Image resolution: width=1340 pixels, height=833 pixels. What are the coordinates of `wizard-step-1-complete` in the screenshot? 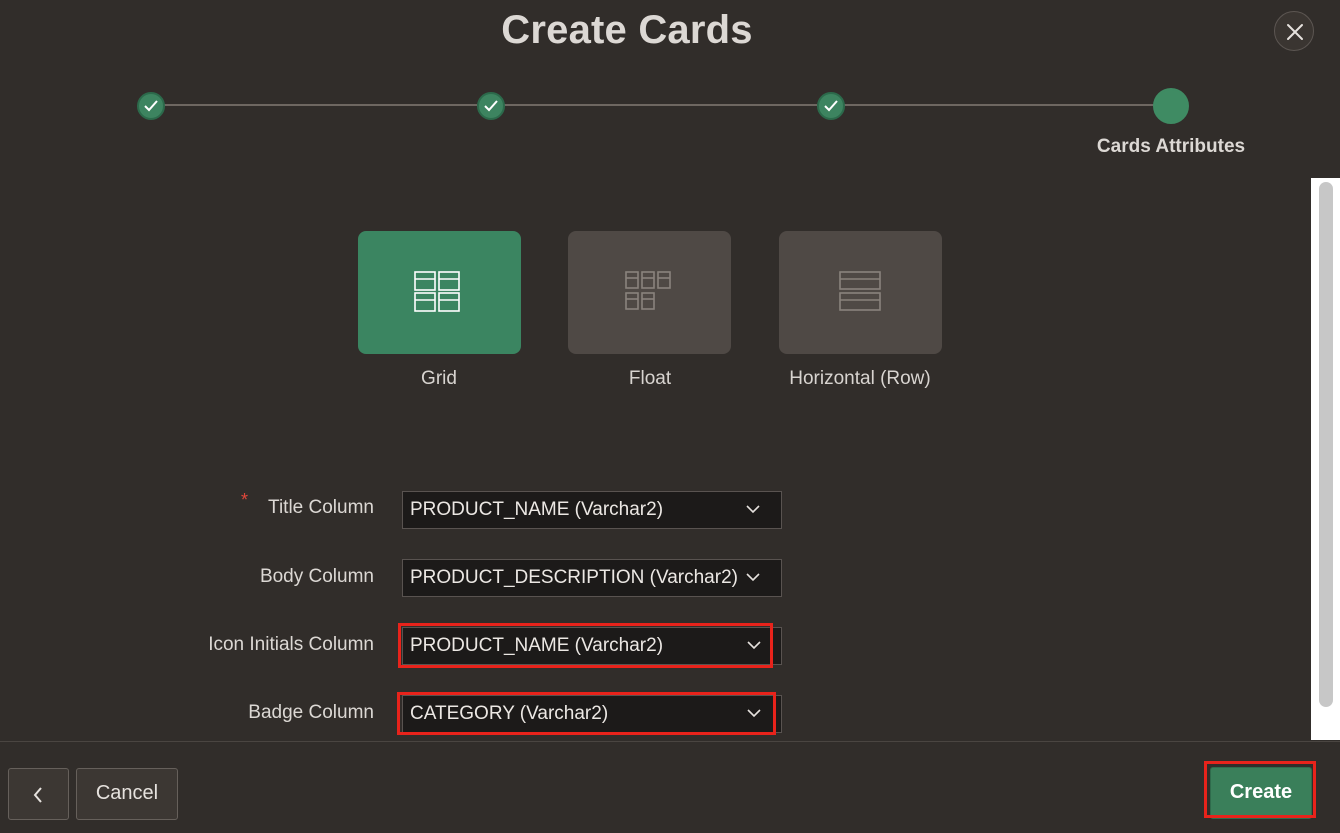 It's located at (151, 106).